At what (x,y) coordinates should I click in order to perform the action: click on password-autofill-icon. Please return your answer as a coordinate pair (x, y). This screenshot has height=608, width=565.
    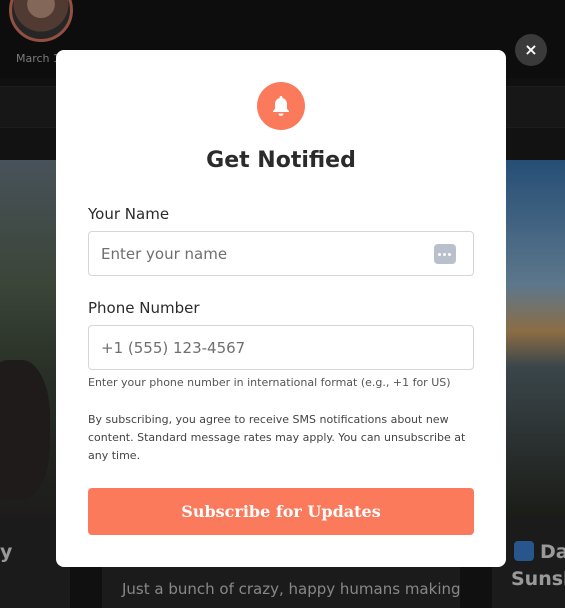
    Looking at the image, I should click on (445, 254).